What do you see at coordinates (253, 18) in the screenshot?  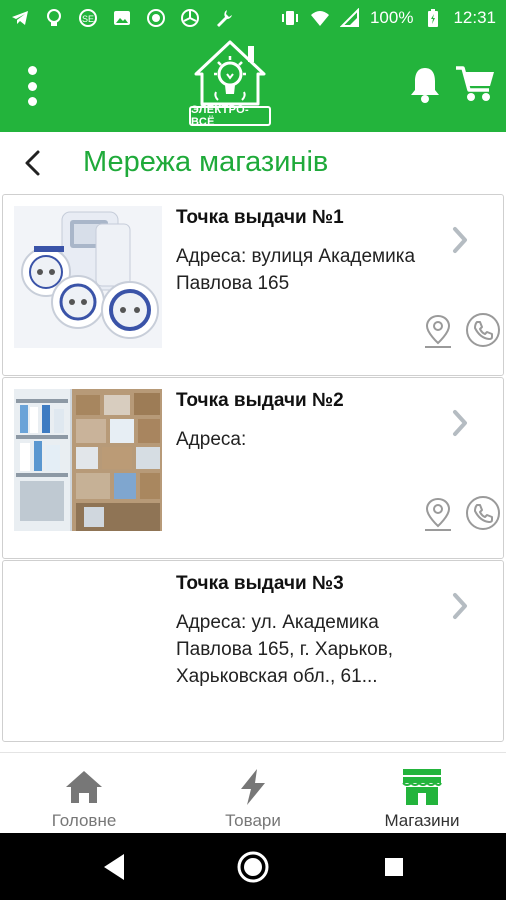 I see `status-bar: SE 100% 12:31` at bounding box center [253, 18].